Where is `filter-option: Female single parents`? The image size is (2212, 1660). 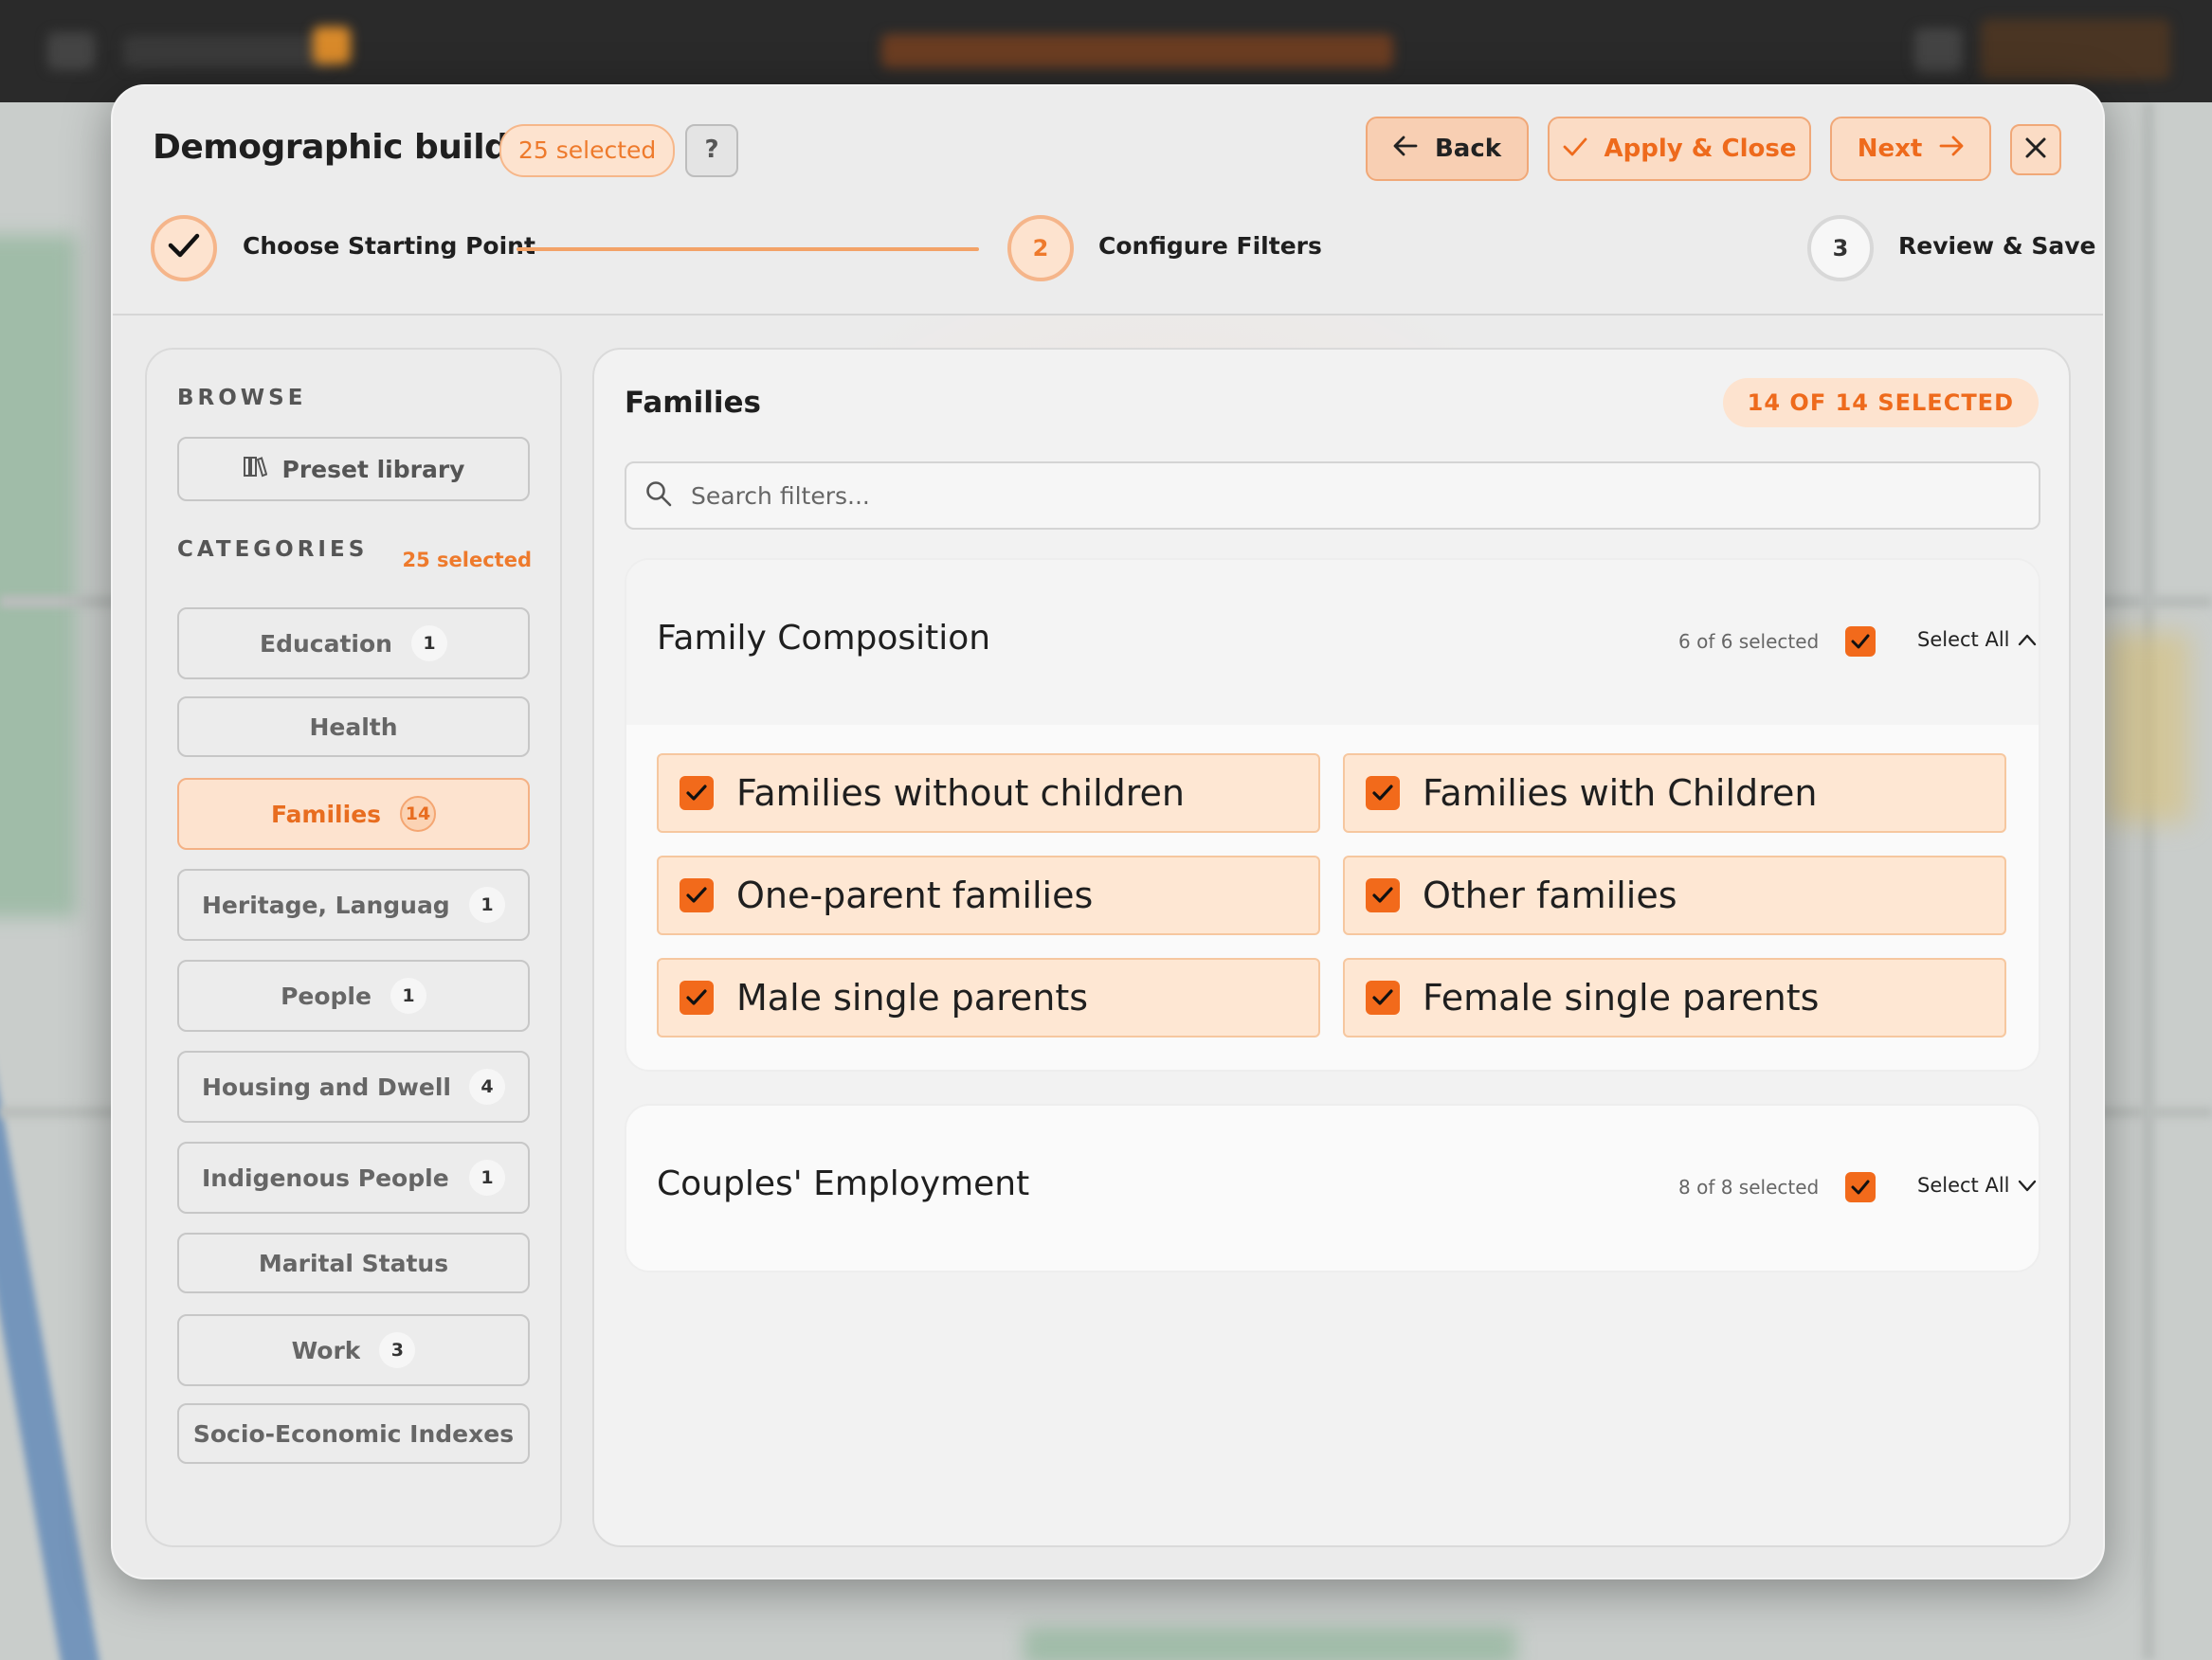 filter-option: Female single parents is located at coordinates (1674, 998).